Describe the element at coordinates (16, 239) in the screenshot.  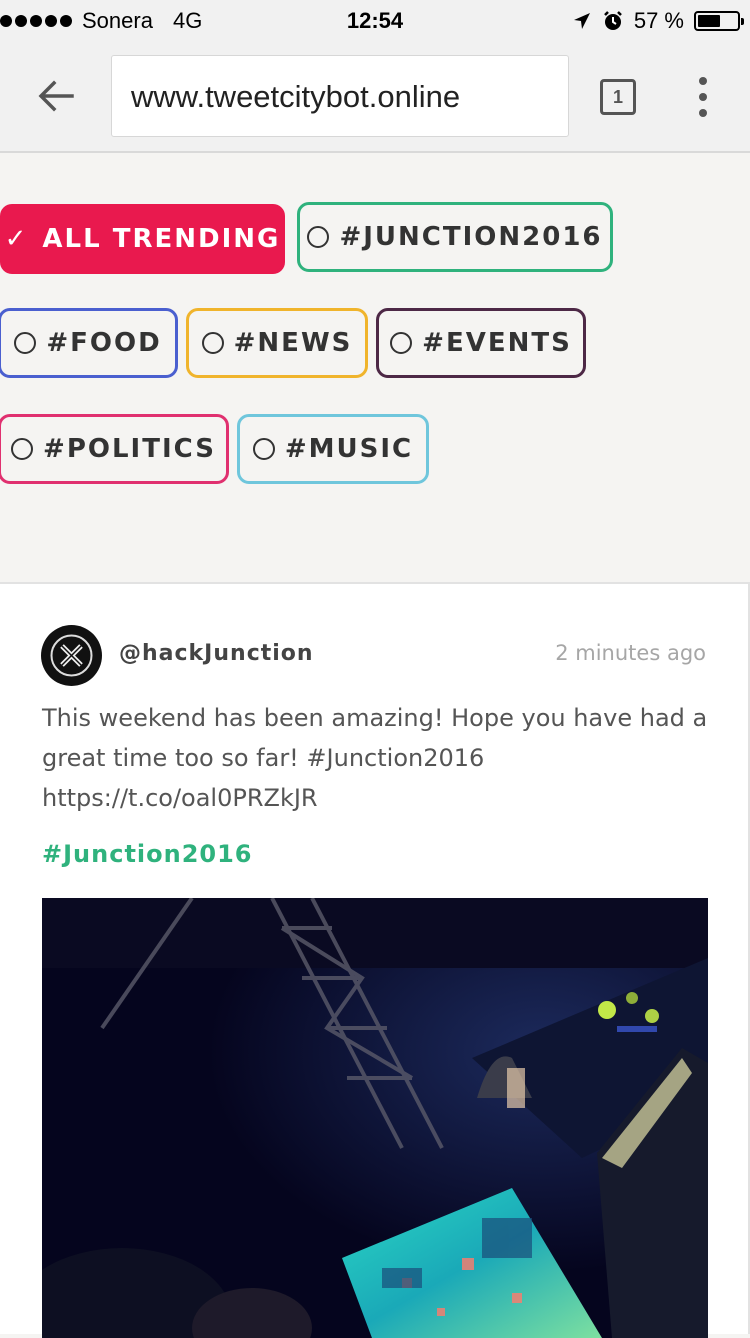
I see `checkmark-icon: ✓` at that location.